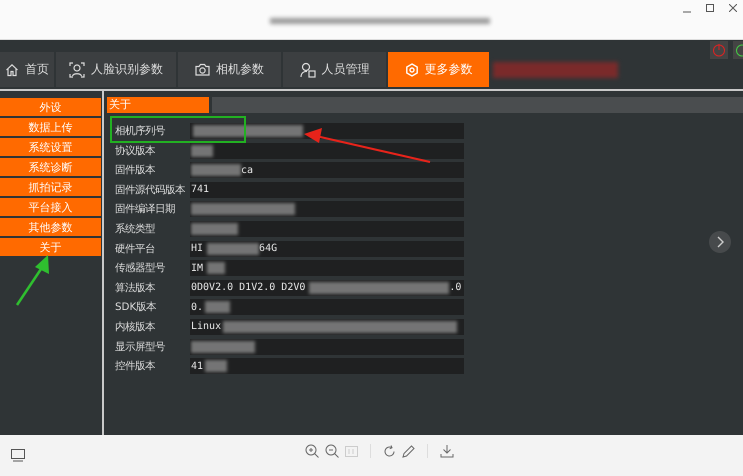 This screenshot has height=476, width=743. Describe the element at coordinates (135, 249) in the screenshot. I see `field-label: 硬件平台` at that location.